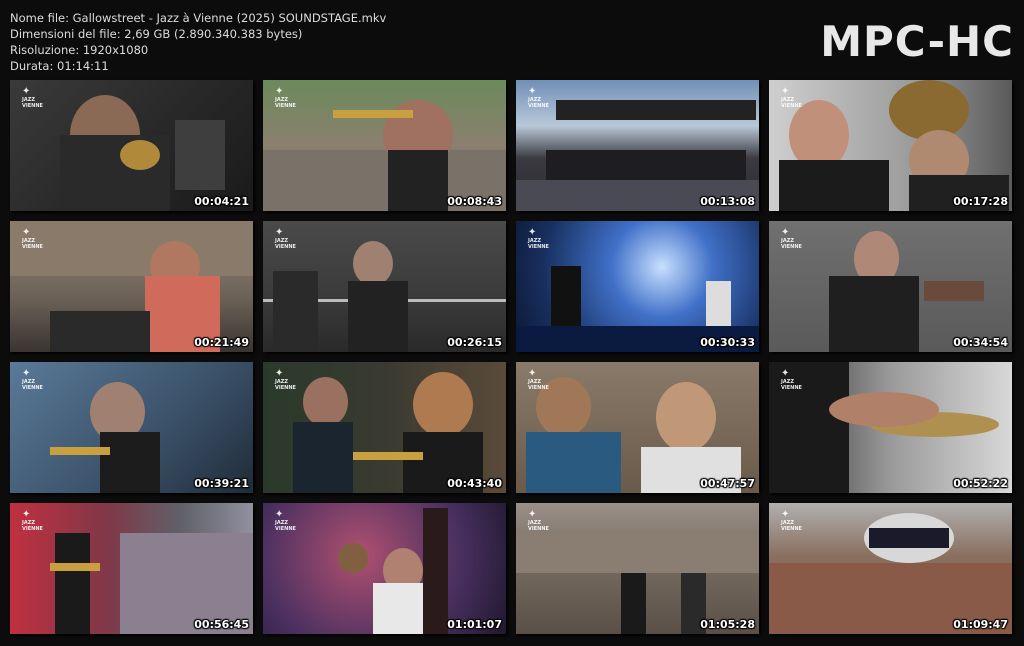  Describe the element at coordinates (980, 201) in the screenshot. I see `thumbnail-timestamp: 00:17:28` at that location.